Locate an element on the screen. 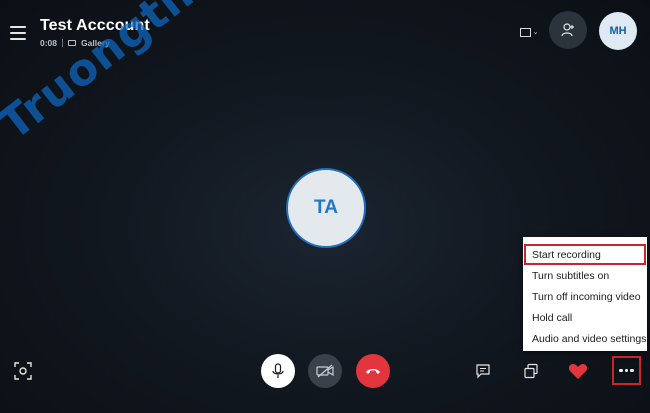 The height and width of the screenshot is (413, 650). chat-button is located at coordinates (483, 371).